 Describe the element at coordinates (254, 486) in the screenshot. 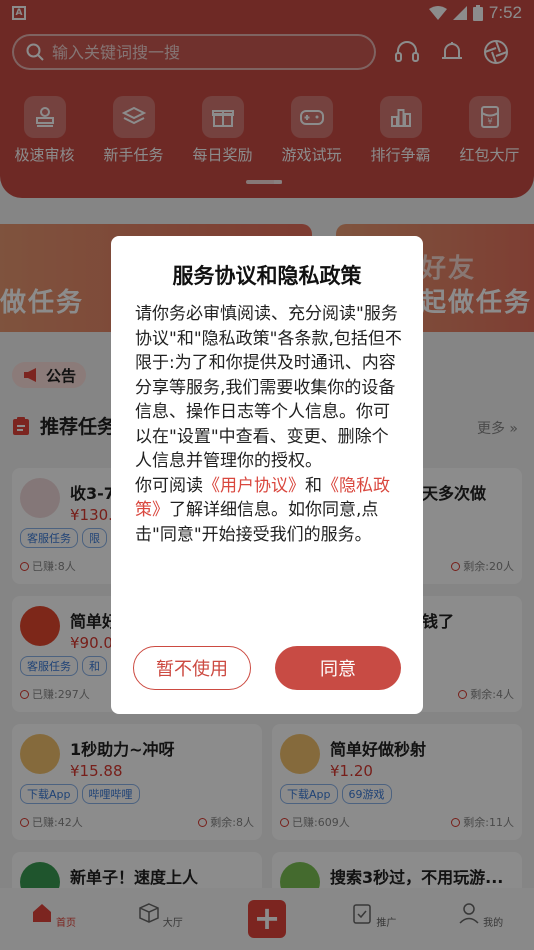

I see `user-agreement-link: 《用户协议》` at that location.